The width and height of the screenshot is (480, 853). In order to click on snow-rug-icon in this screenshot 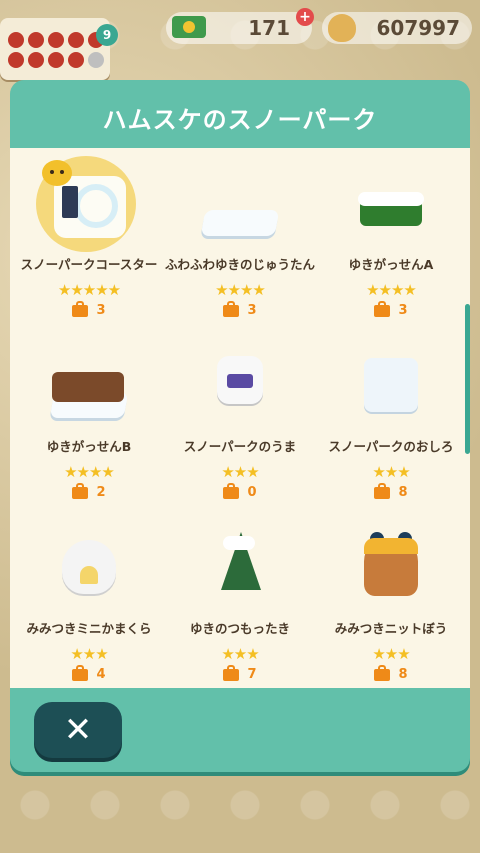, I will do `click(240, 206)`.